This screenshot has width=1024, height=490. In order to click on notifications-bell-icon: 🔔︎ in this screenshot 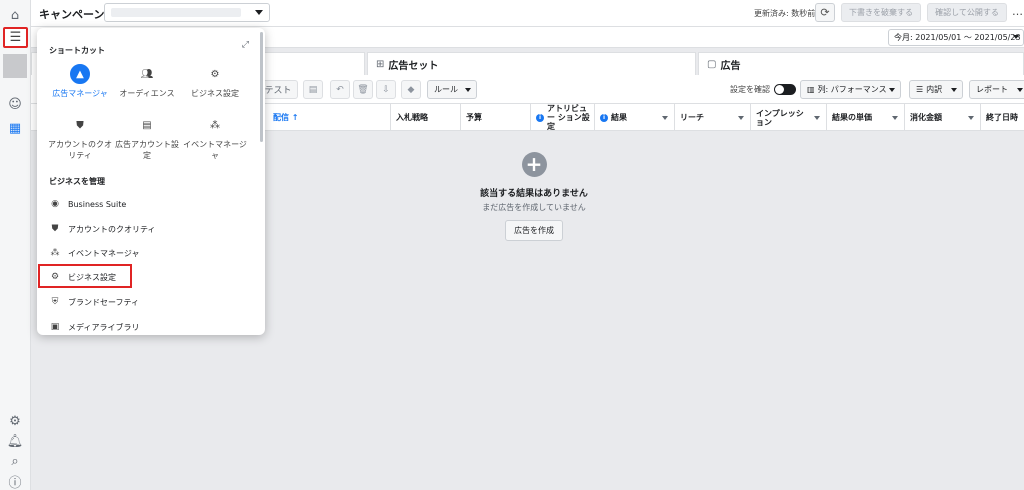, I will do `click(15, 441)`.